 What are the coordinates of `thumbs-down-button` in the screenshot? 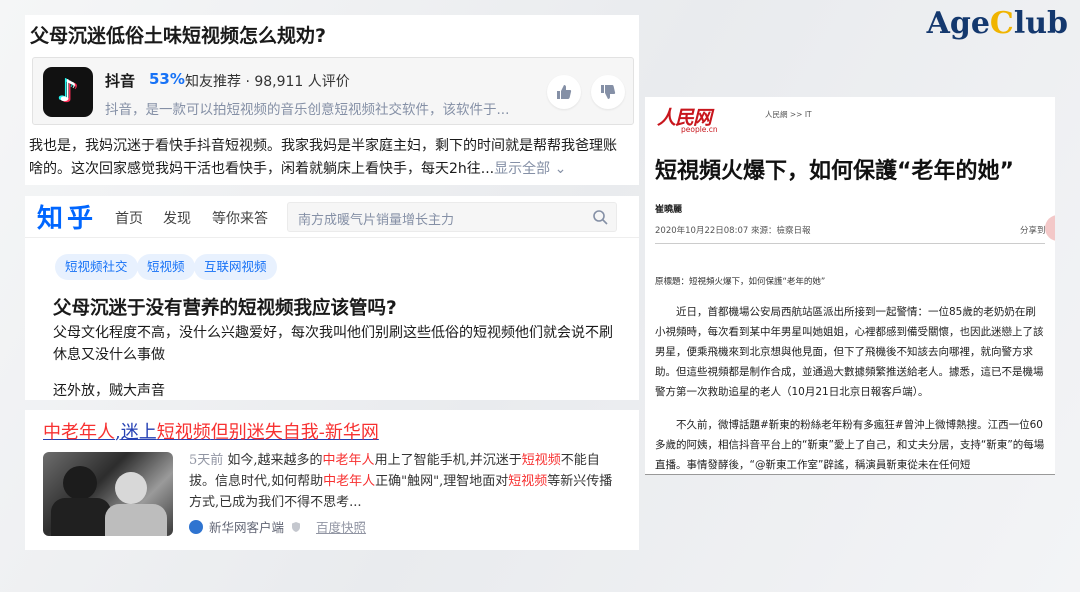 It's located at (608, 92).